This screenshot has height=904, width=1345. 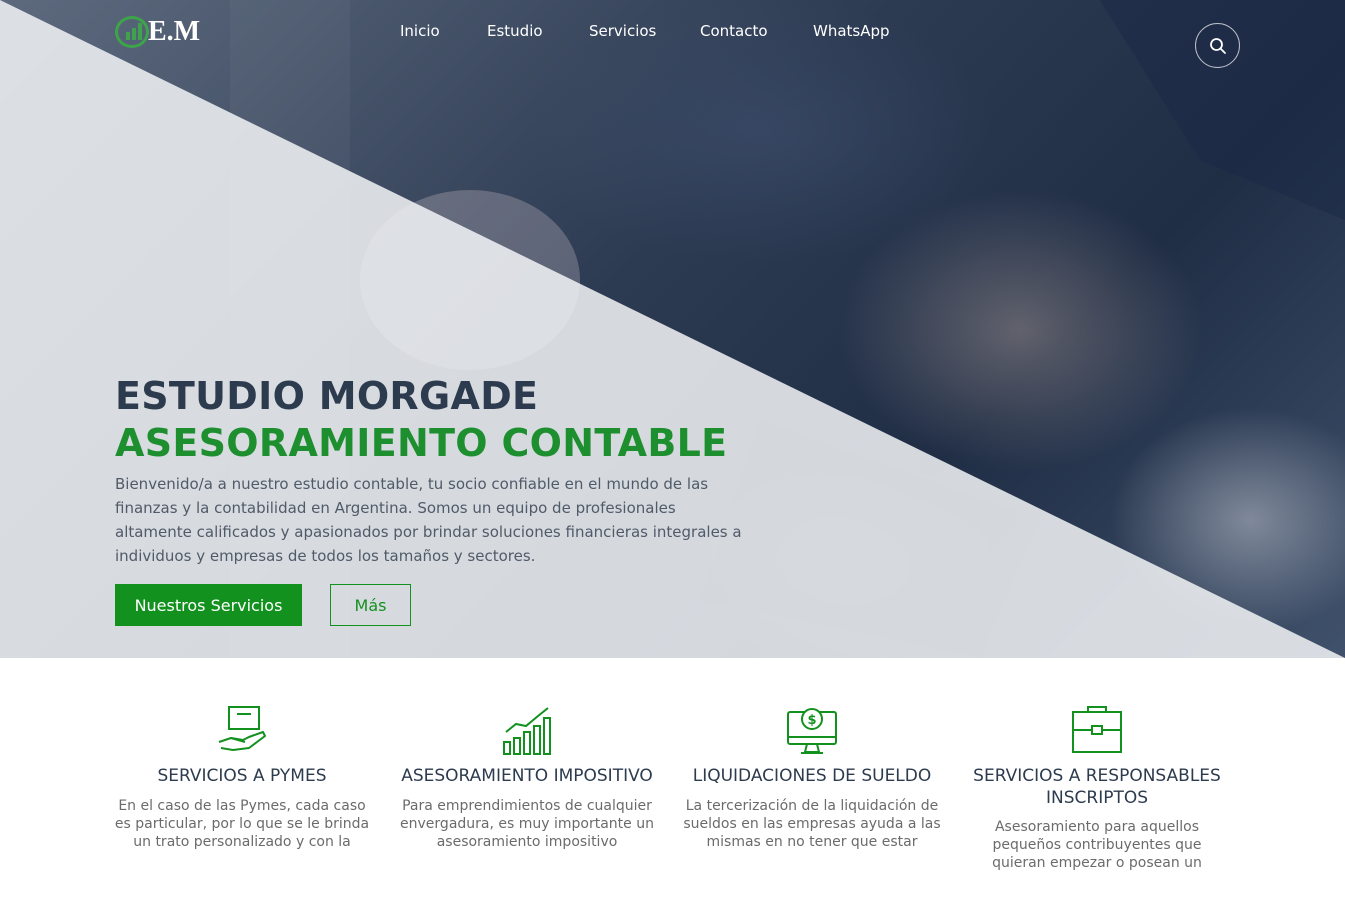 What do you see at coordinates (812, 731) in the screenshot?
I see `monitor-dollar-icon: $` at bounding box center [812, 731].